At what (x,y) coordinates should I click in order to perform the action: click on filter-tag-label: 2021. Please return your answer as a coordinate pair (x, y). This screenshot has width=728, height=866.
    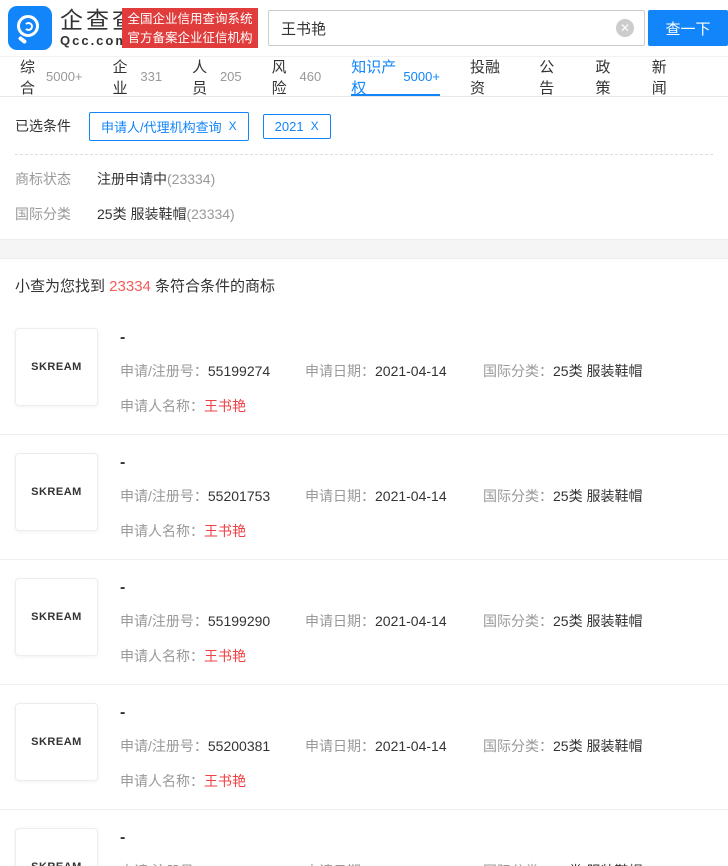
    Looking at the image, I should click on (289, 126).